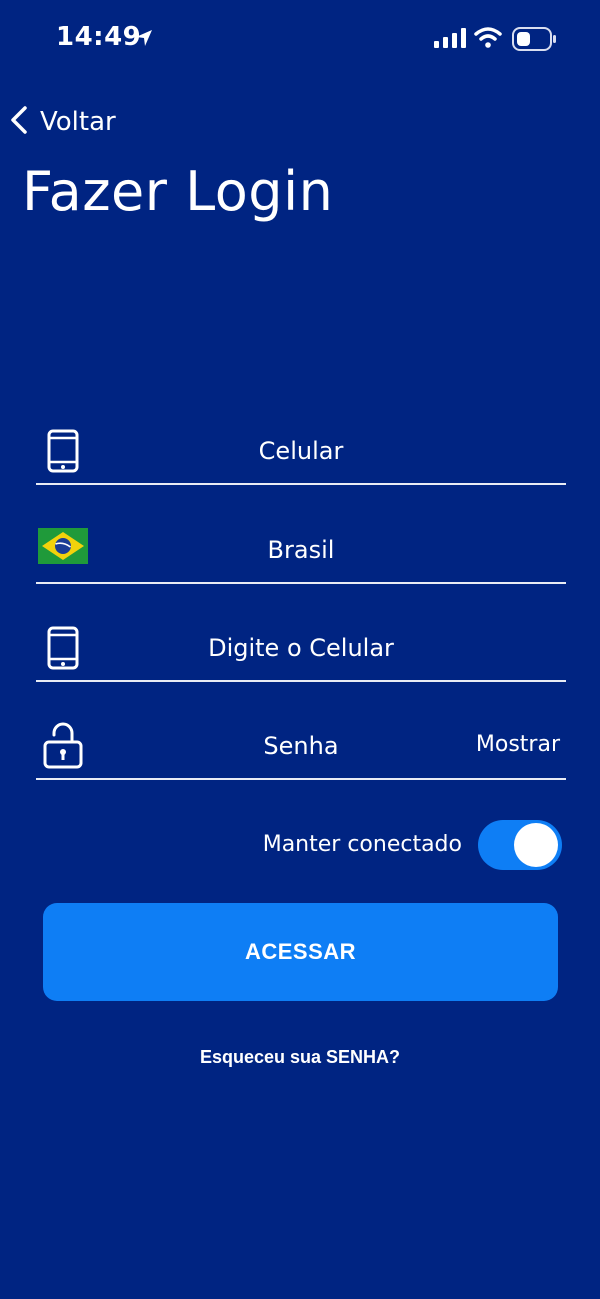 The height and width of the screenshot is (1299, 600). I want to click on submit-button: ACESSAR, so click(300, 952).